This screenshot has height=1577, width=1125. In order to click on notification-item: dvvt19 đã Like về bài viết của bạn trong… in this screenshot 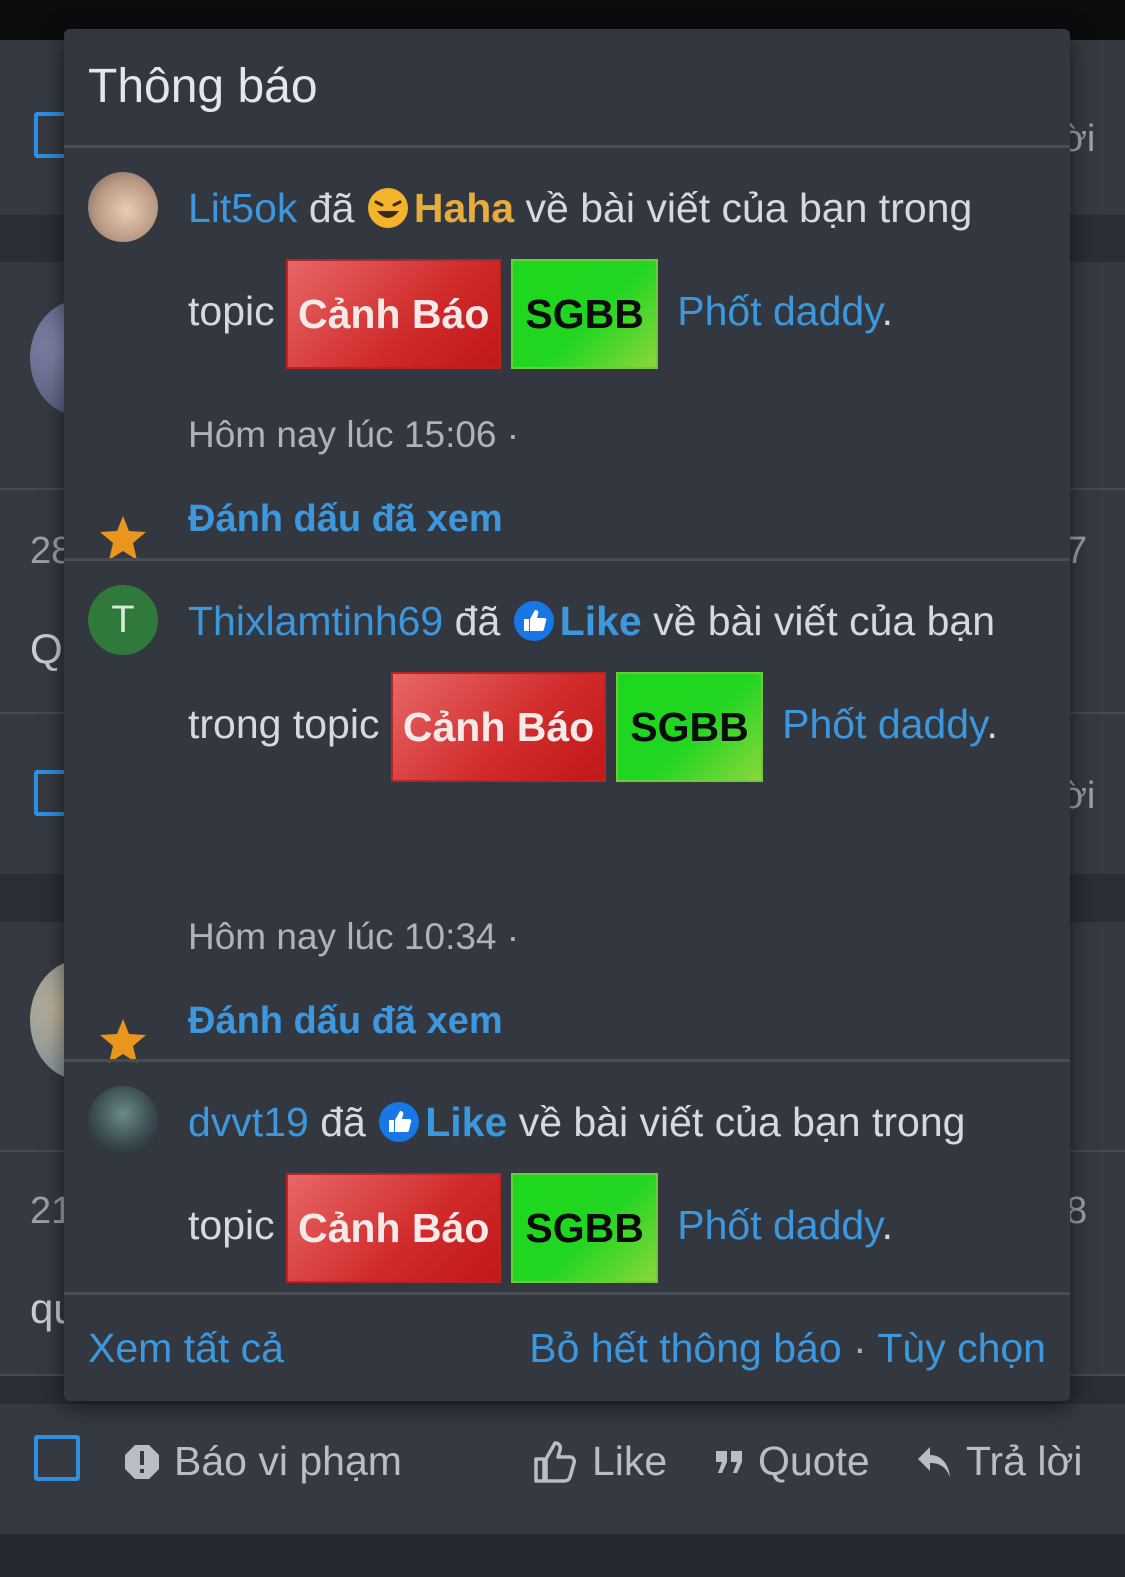, I will do `click(567, 1177)`.